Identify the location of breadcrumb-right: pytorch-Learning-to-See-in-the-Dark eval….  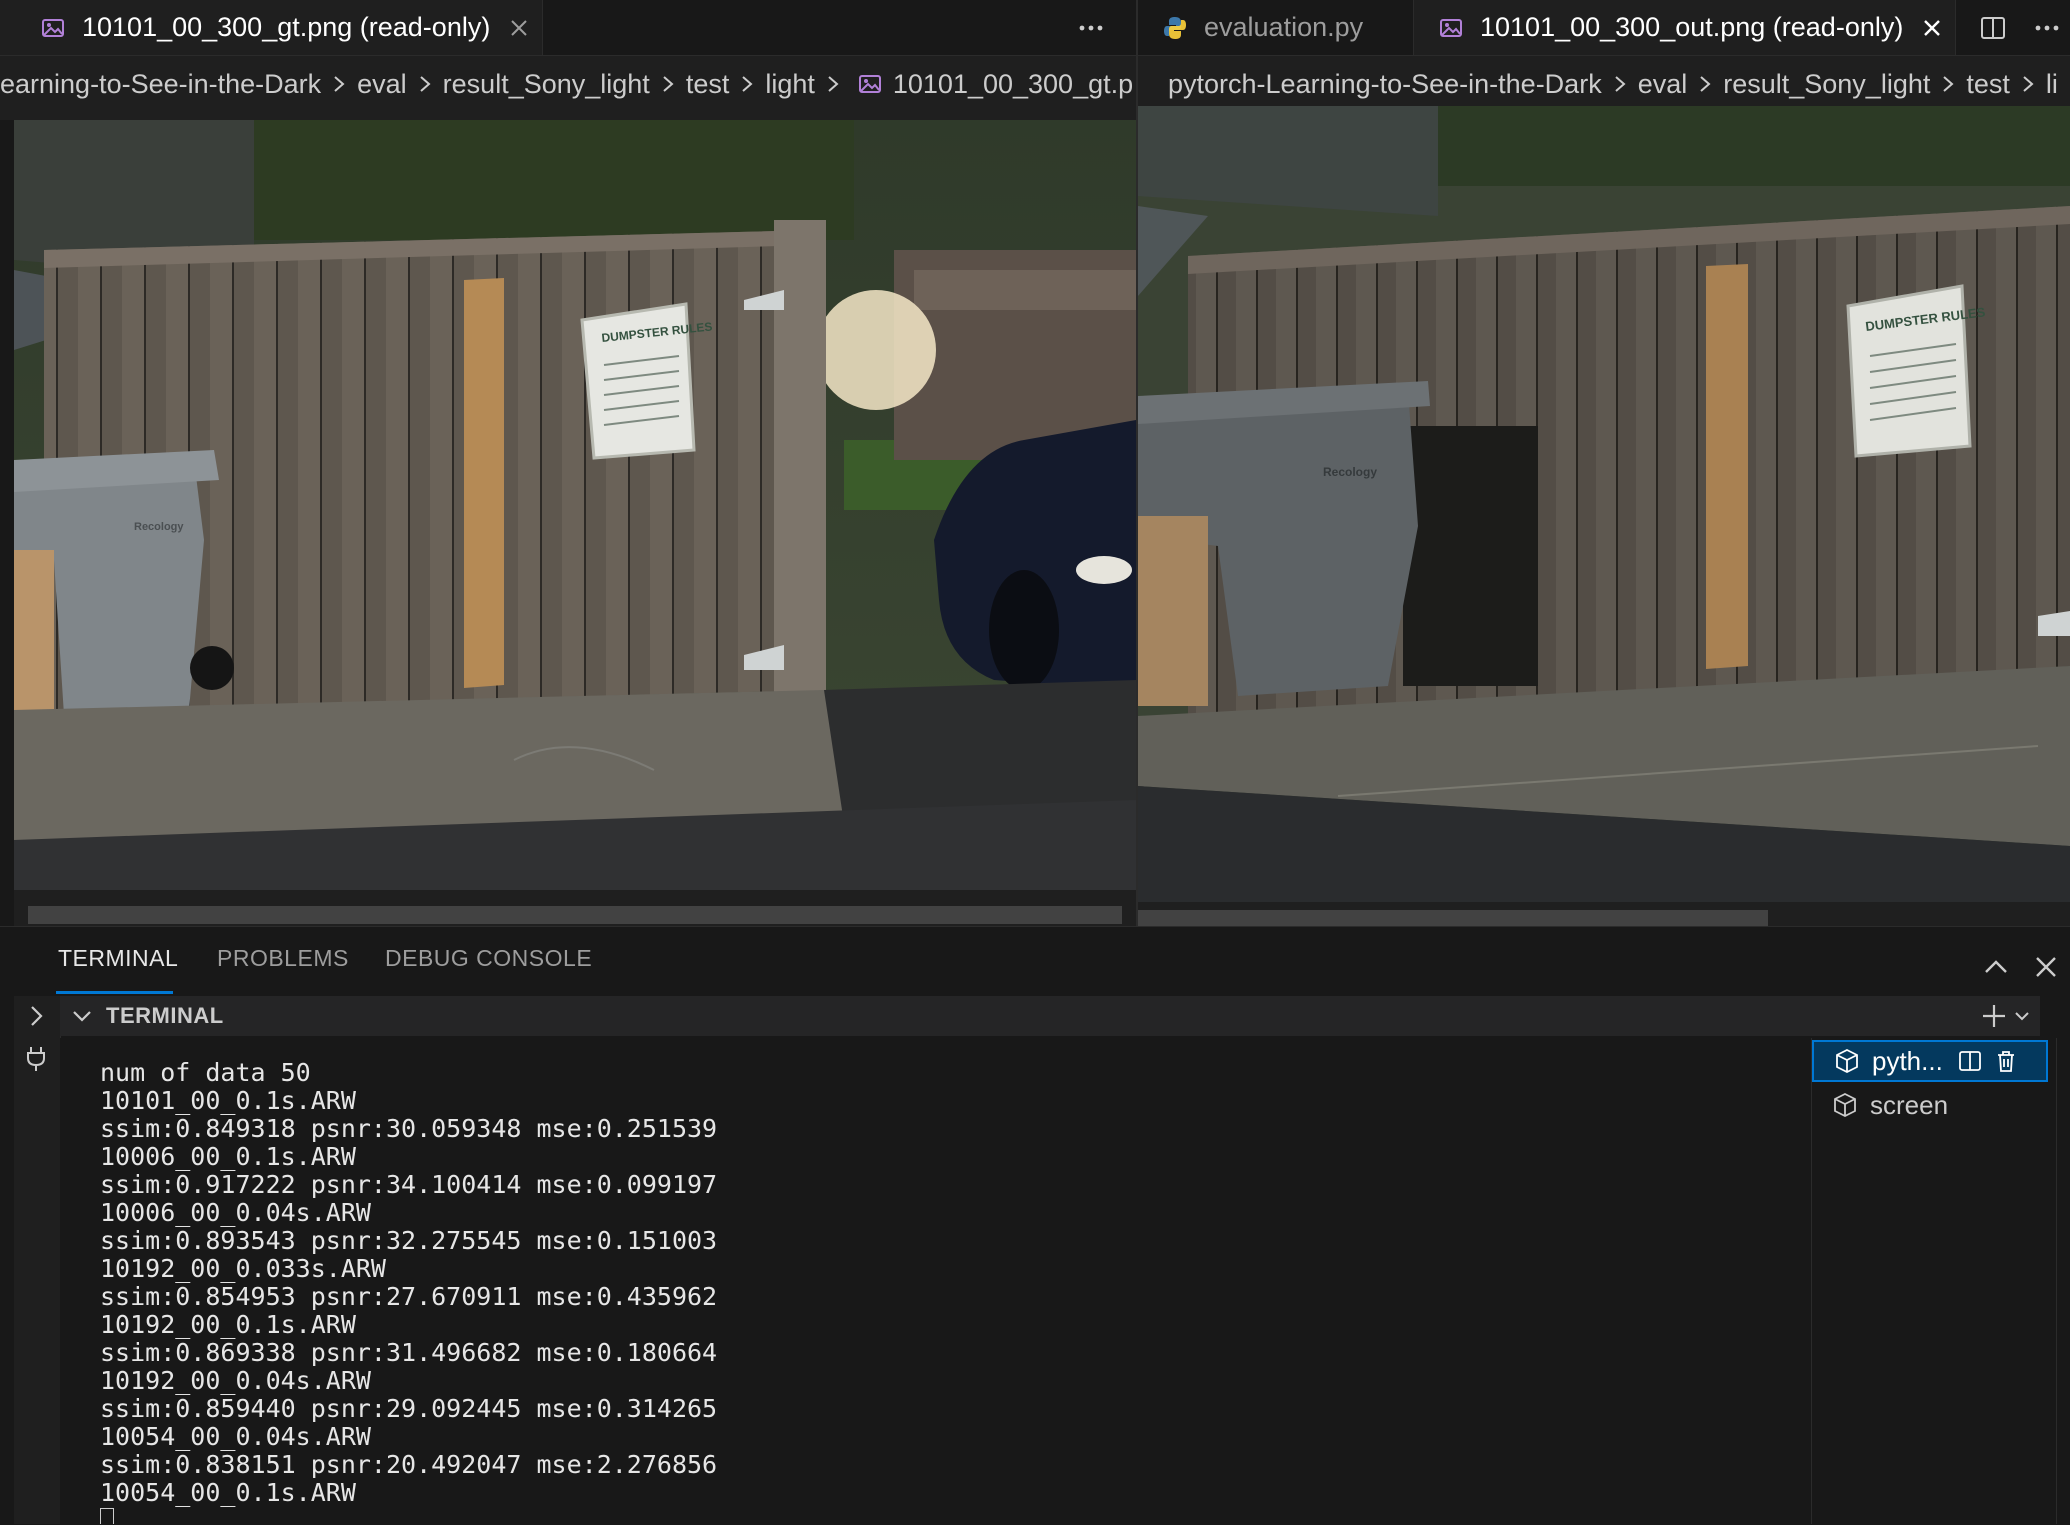
(1604, 84).